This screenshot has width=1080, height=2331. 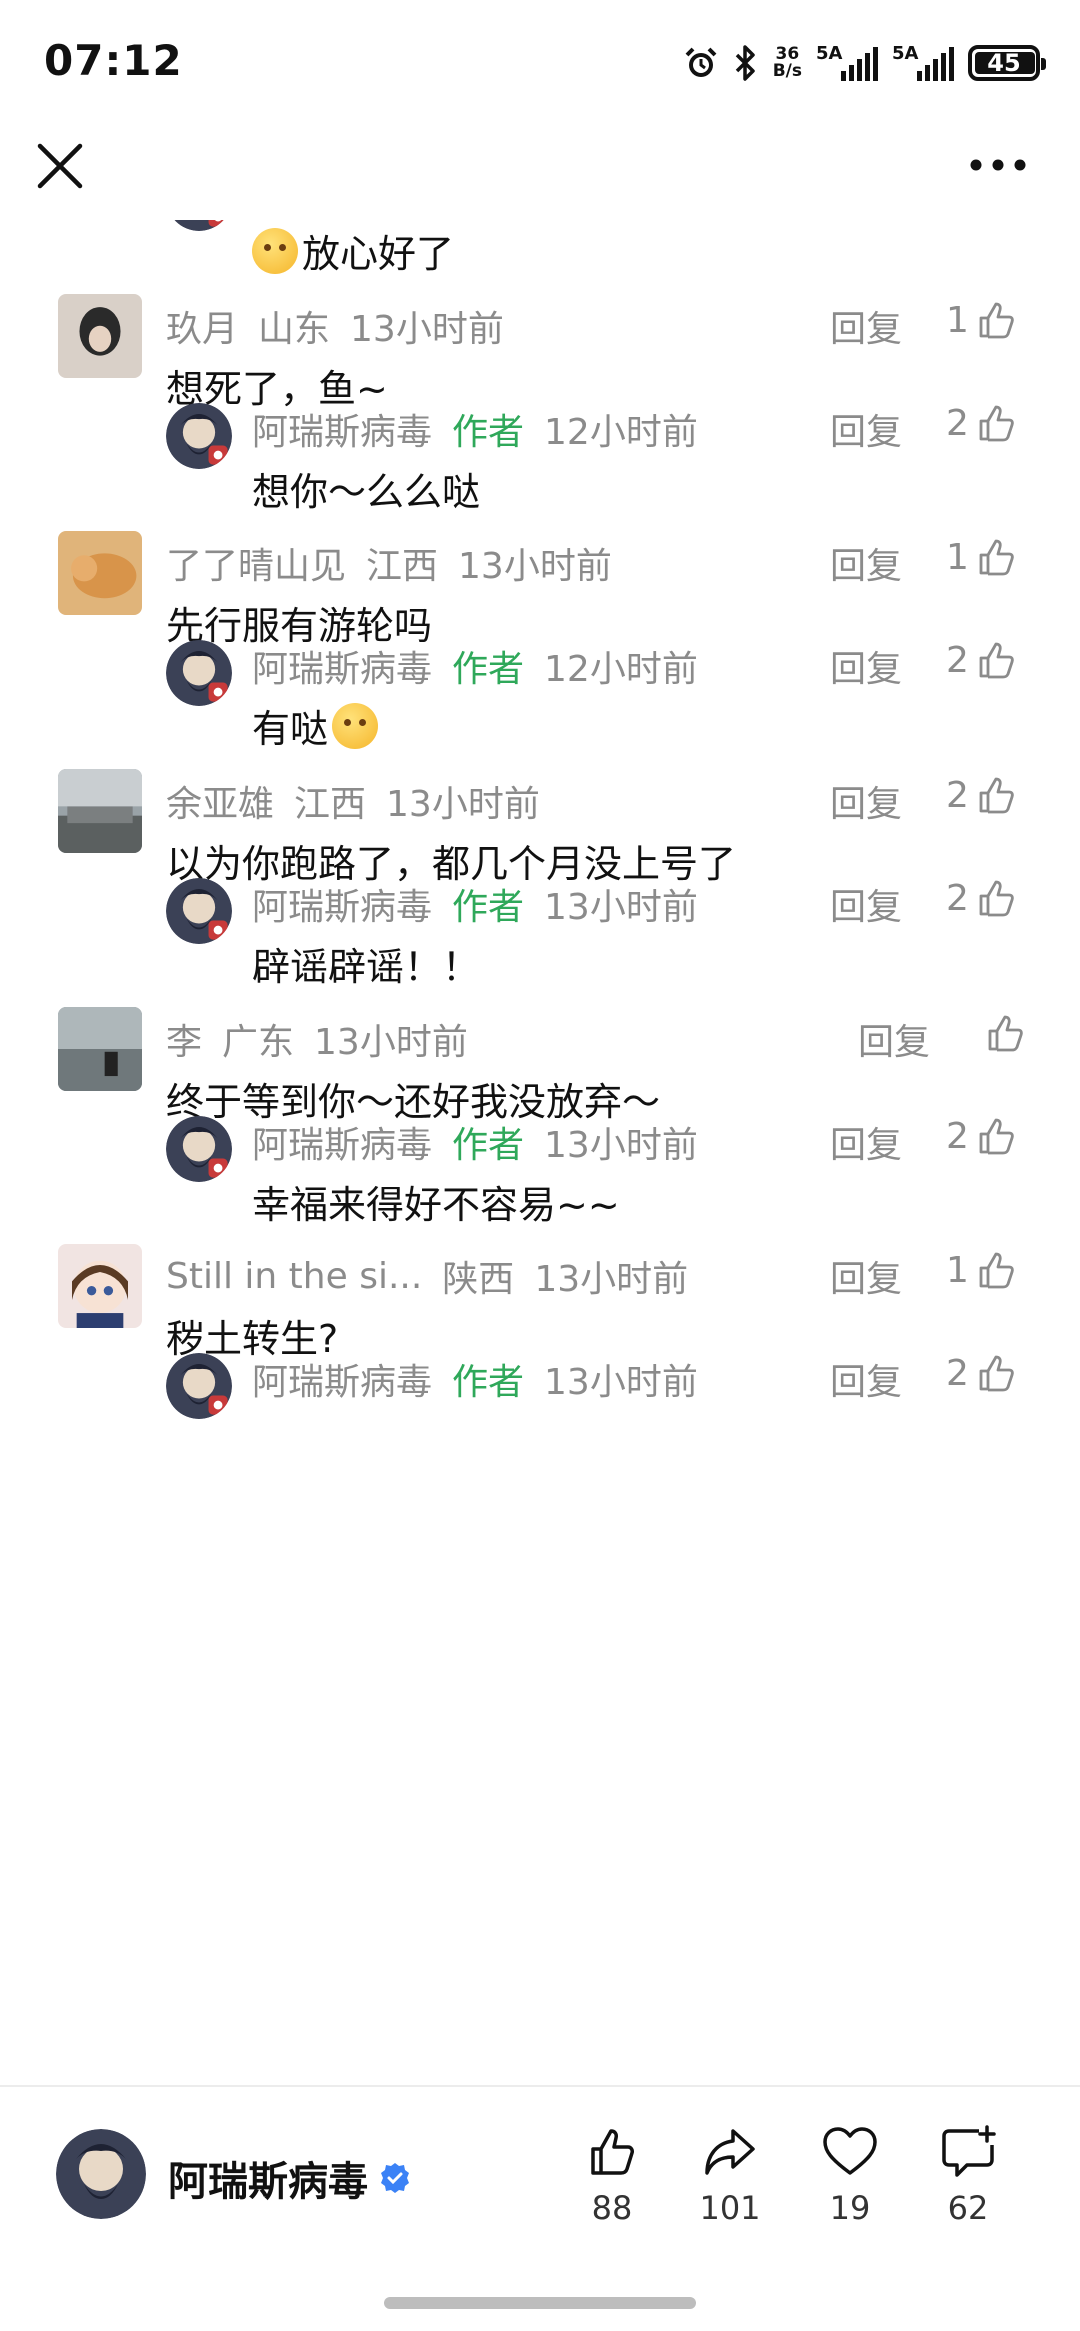 What do you see at coordinates (540, 1065) in the screenshot?
I see `comment-item: 李广东 13小时前 回复 终于等到你～还好我没放弃～` at bounding box center [540, 1065].